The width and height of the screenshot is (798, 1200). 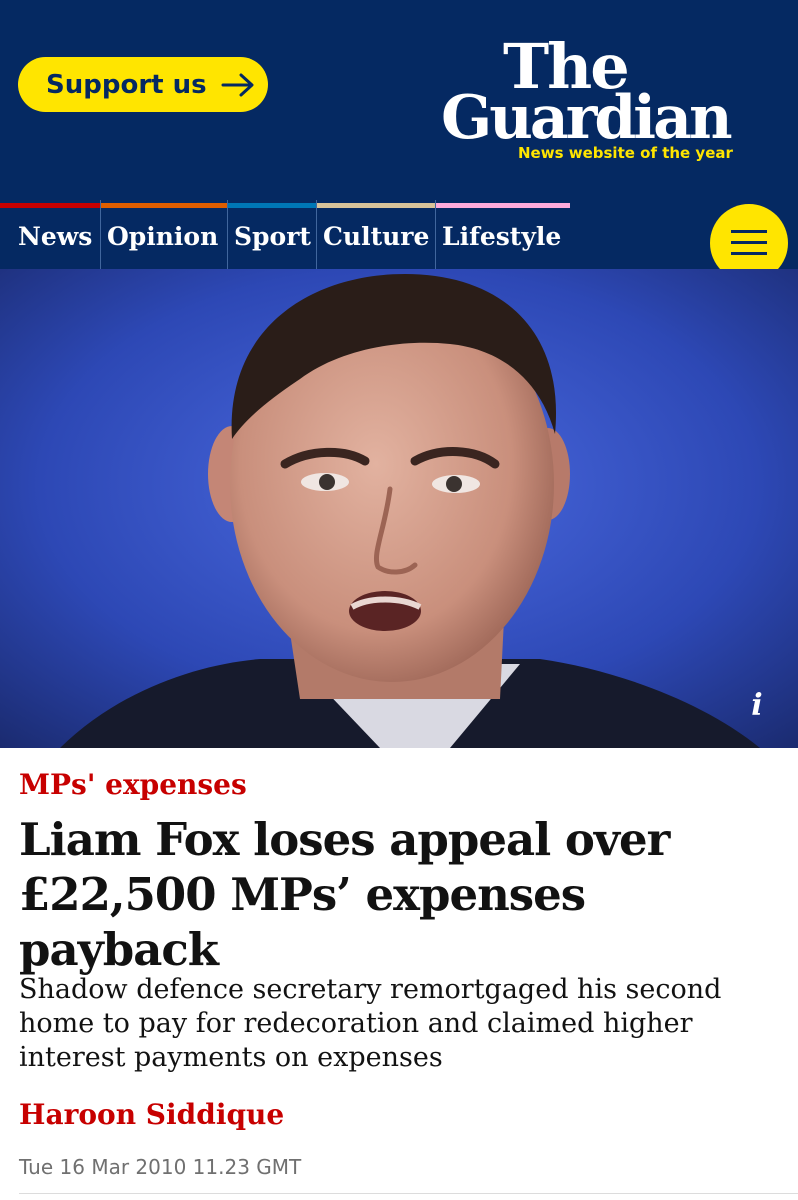 I want to click on divider, so click(x=408, y=1193).